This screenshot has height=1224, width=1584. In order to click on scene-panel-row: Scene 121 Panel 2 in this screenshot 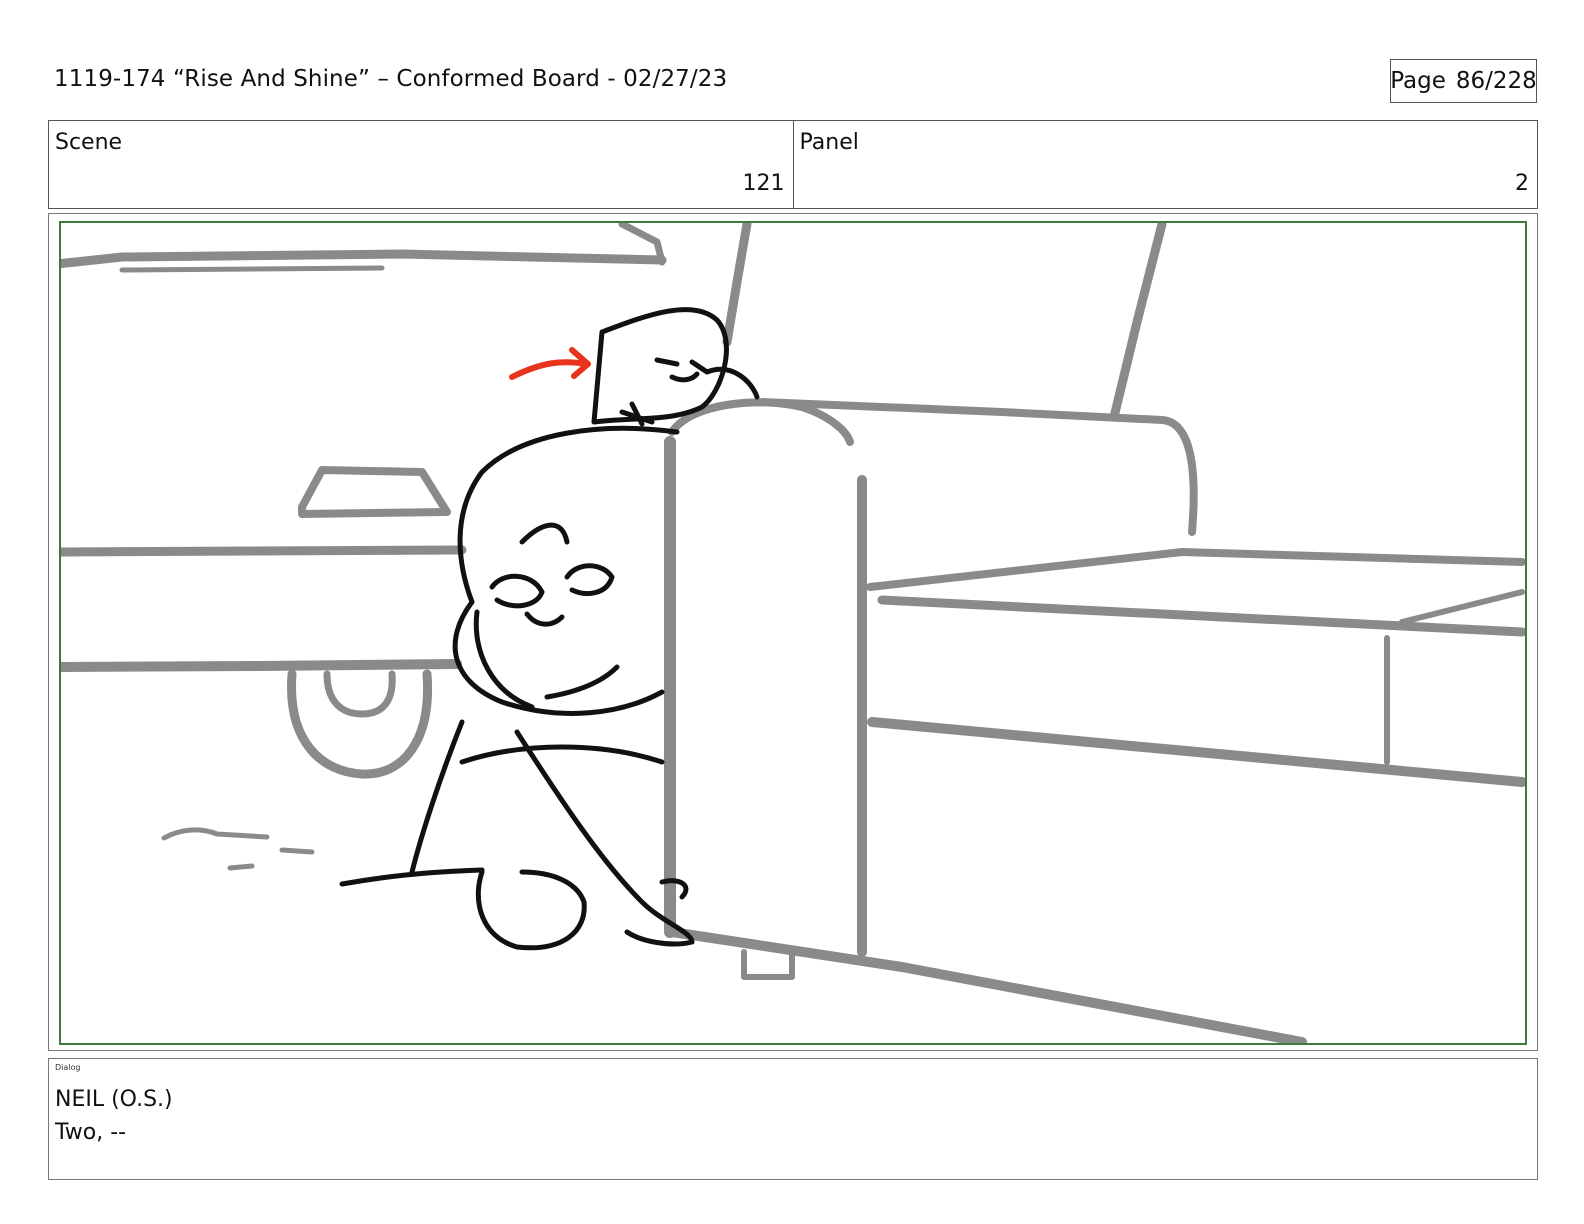, I will do `click(793, 164)`.